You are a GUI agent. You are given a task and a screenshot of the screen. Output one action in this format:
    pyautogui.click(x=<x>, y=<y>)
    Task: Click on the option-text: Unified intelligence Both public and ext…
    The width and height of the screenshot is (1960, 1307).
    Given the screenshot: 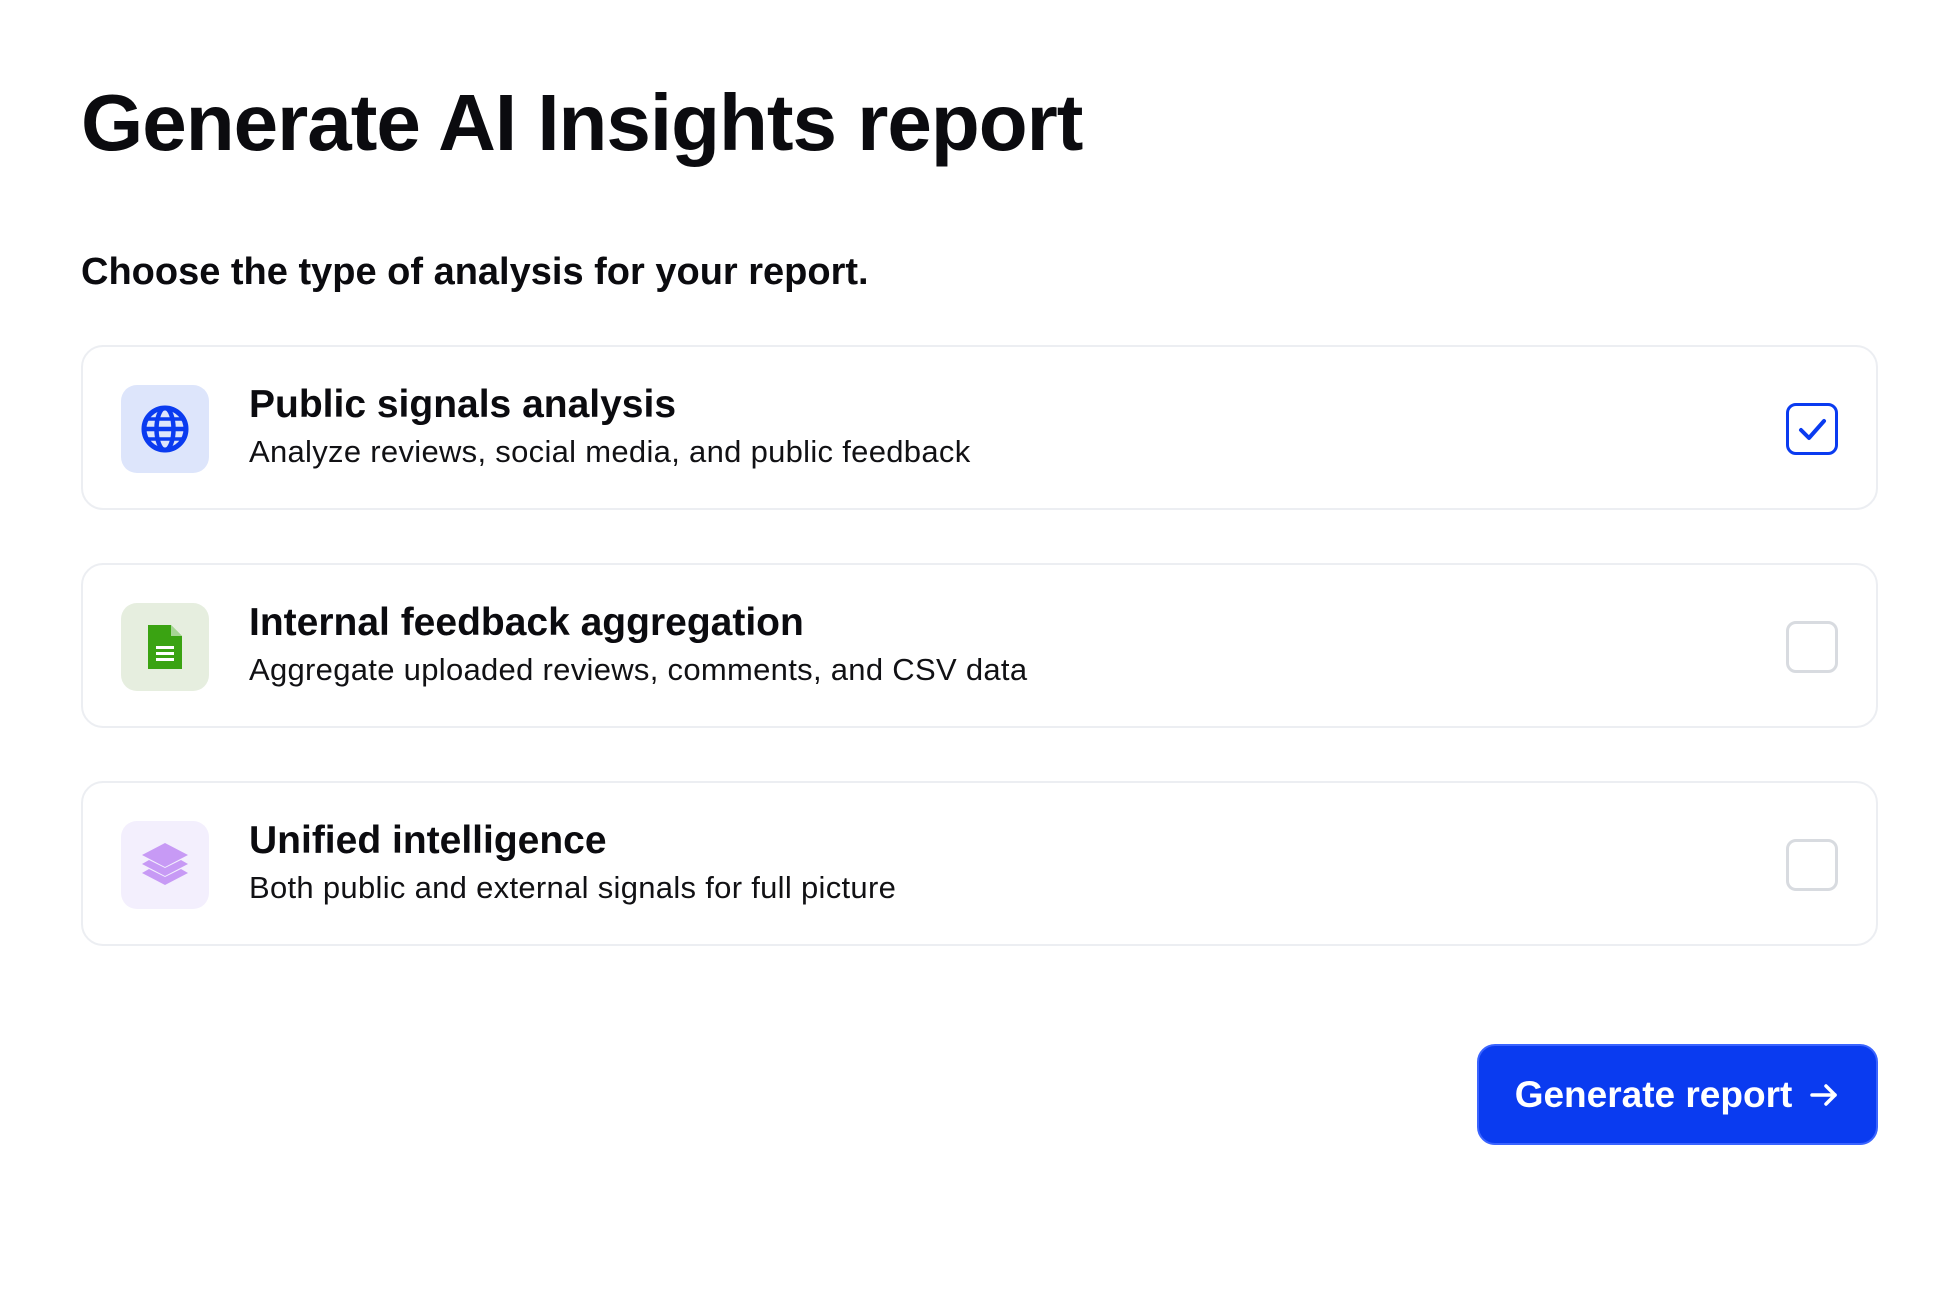 What is the action you would take?
    pyautogui.click(x=572, y=863)
    